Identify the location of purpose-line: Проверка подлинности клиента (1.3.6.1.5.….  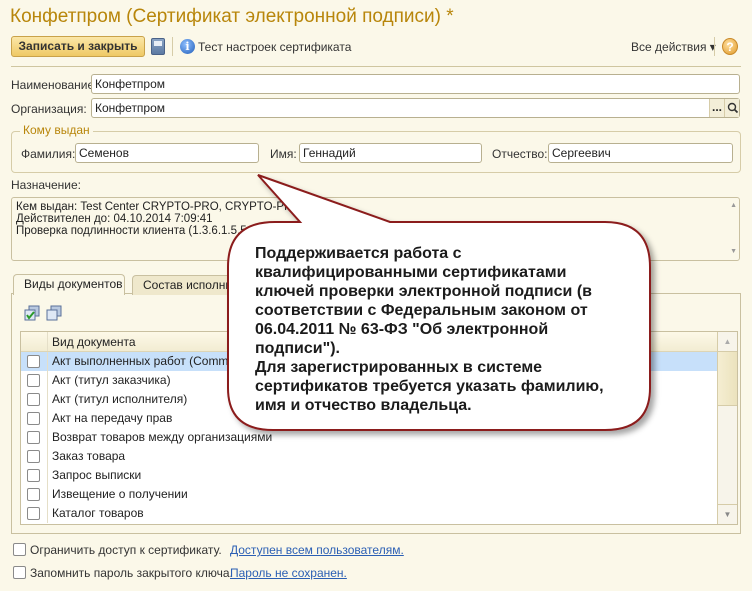
(148, 231).